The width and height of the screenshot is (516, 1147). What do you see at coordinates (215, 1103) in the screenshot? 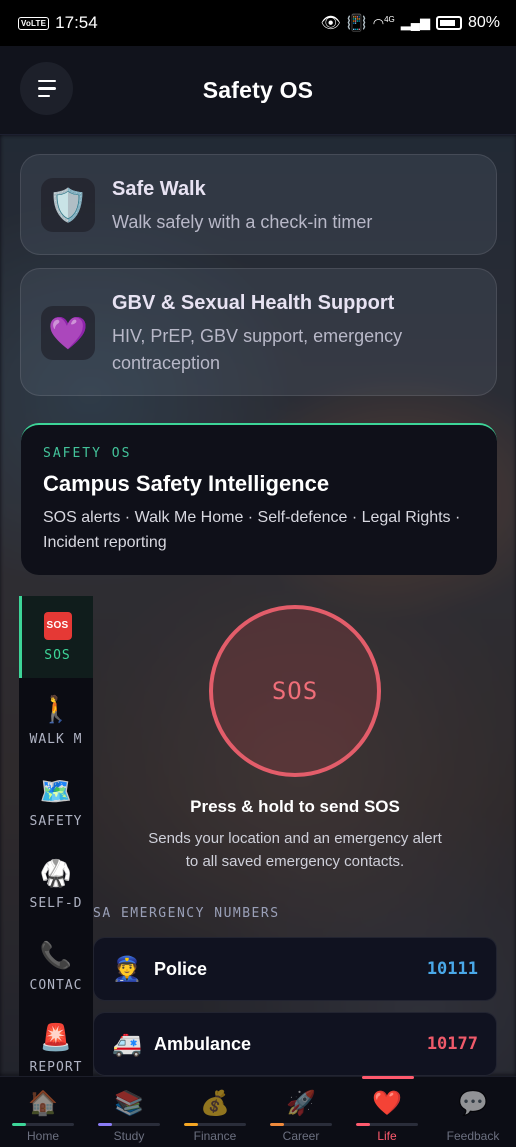
I see `money-bag-icon: 💰` at bounding box center [215, 1103].